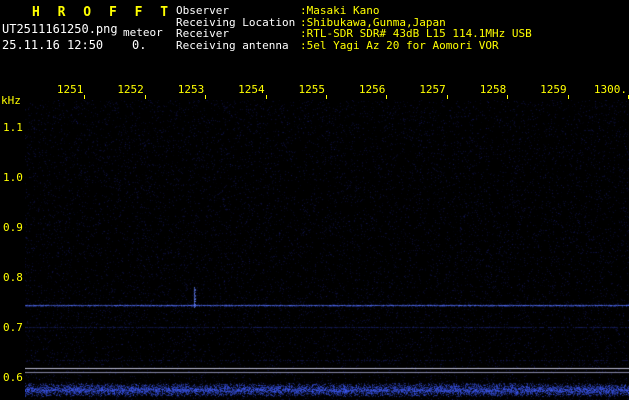 The width and height of the screenshot is (629, 400). What do you see at coordinates (610, 89) in the screenshot?
I see `time-tick-label: 1300.` at bounding box center [610, 89].